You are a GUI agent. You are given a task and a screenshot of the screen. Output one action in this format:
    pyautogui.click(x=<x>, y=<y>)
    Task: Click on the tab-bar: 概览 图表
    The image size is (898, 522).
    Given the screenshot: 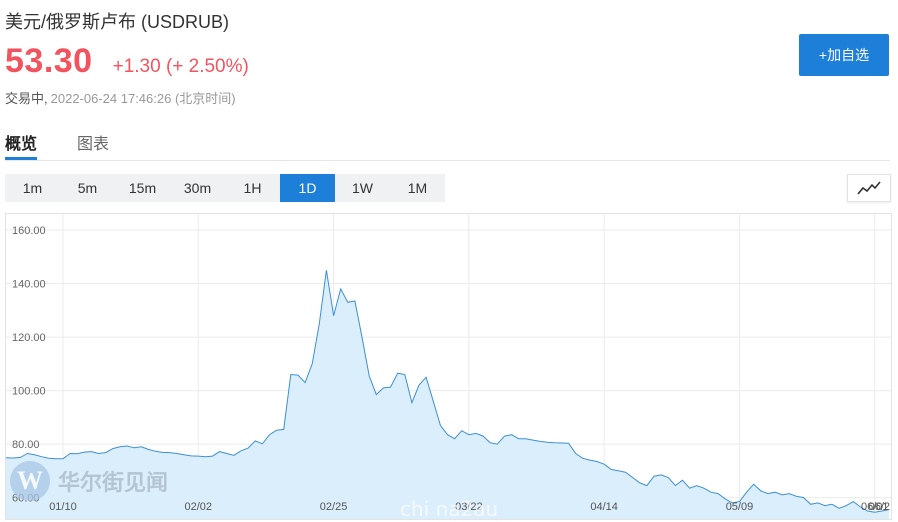 What is the action you would take?
    pyautogui.click(x=447, y=144)
    